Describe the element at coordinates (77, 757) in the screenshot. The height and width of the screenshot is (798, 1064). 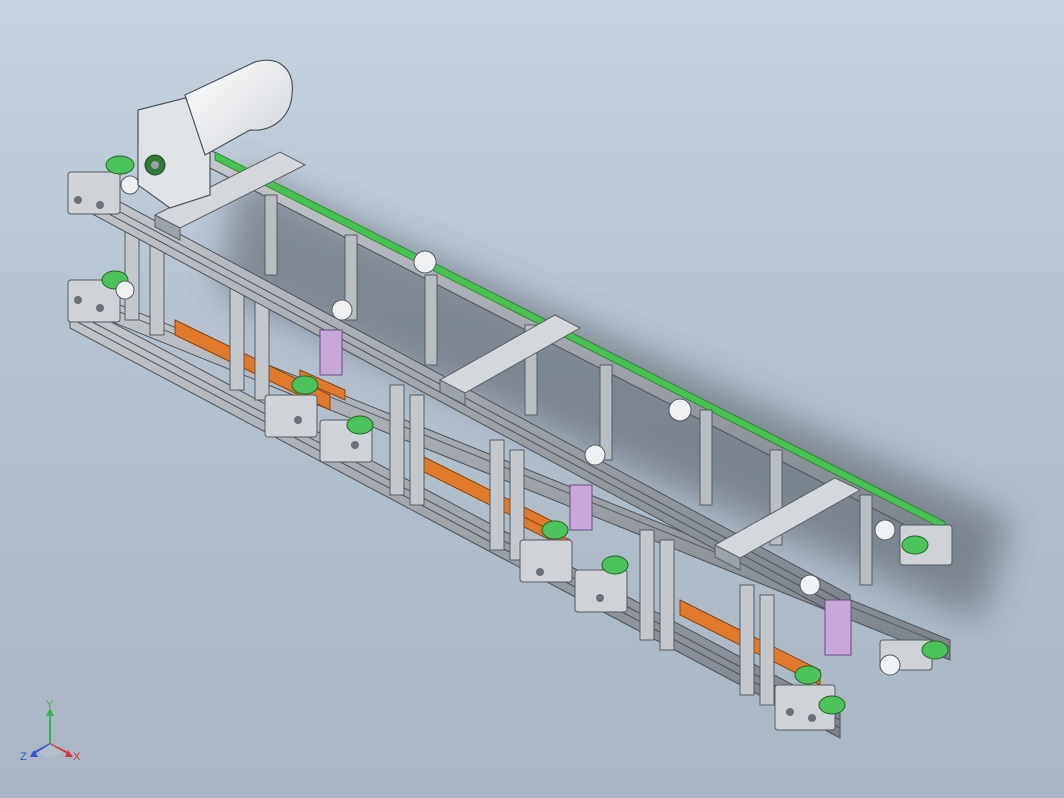
I see `x-axis-label: X` at that location.